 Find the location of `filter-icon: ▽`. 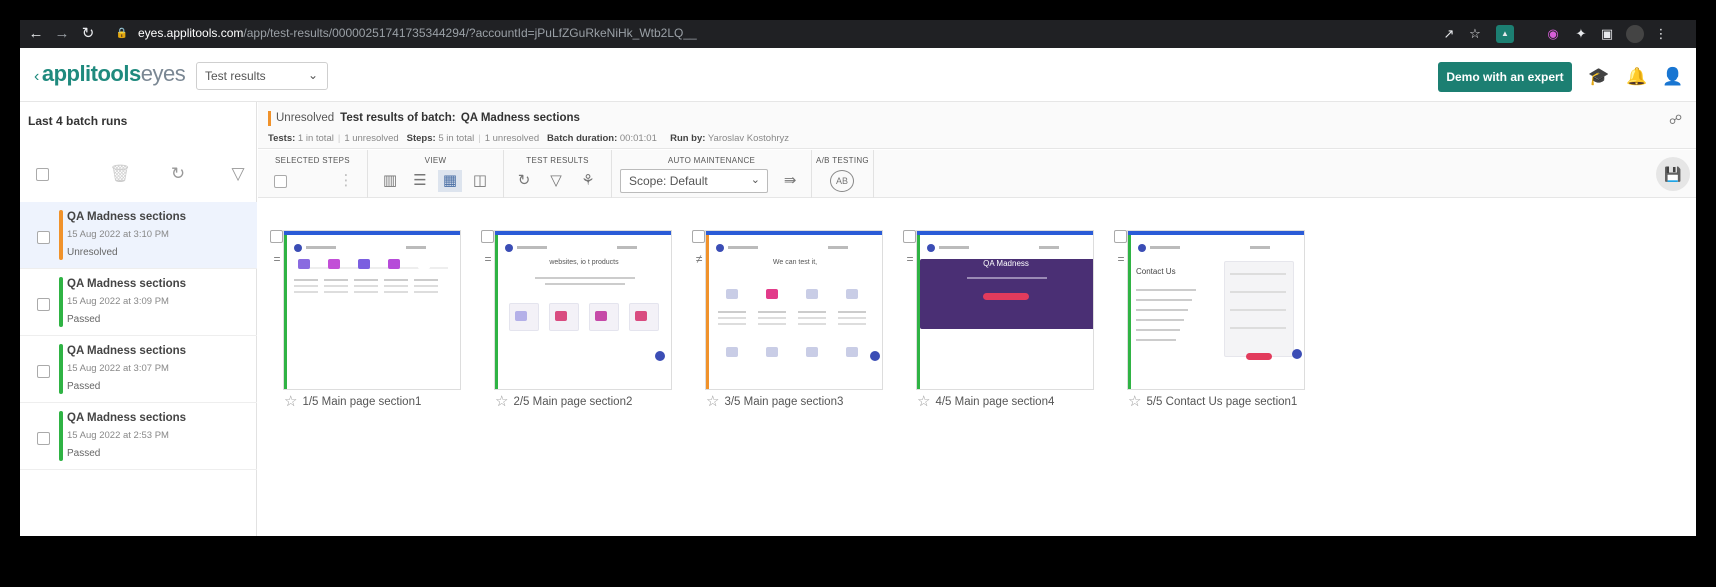

filter-icon: ▽ is located at coordinates (238, 174).